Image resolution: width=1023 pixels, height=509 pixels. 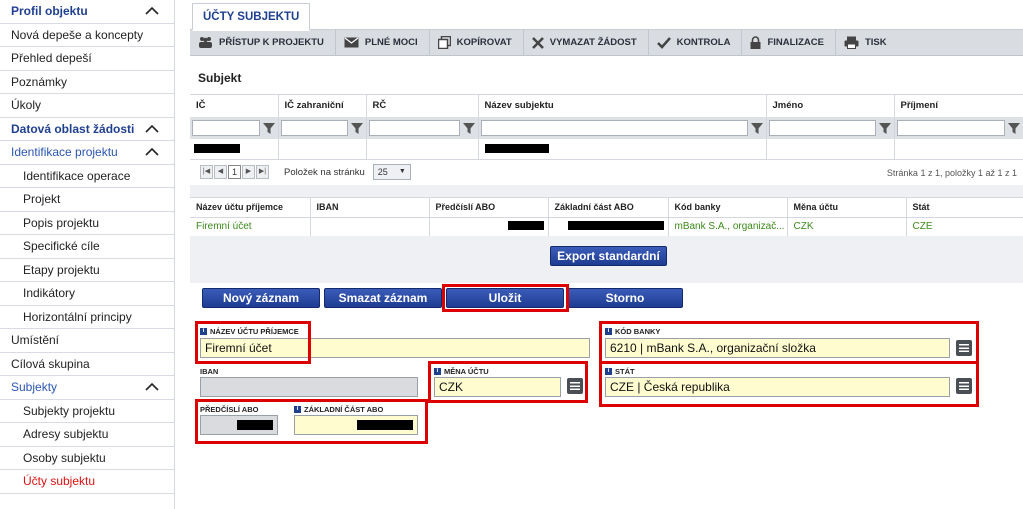 I want to click on check-button: KONTROLA, so click(x=696, y=42).